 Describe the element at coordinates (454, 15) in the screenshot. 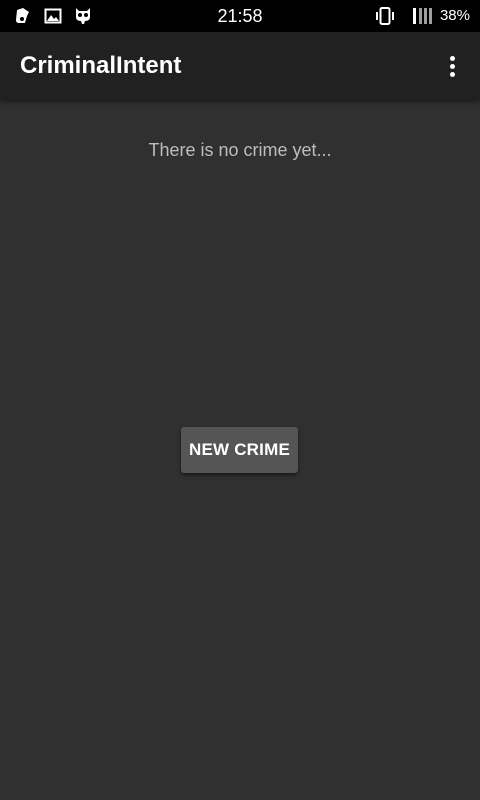

I see `battery-percent: 38%` at that location.